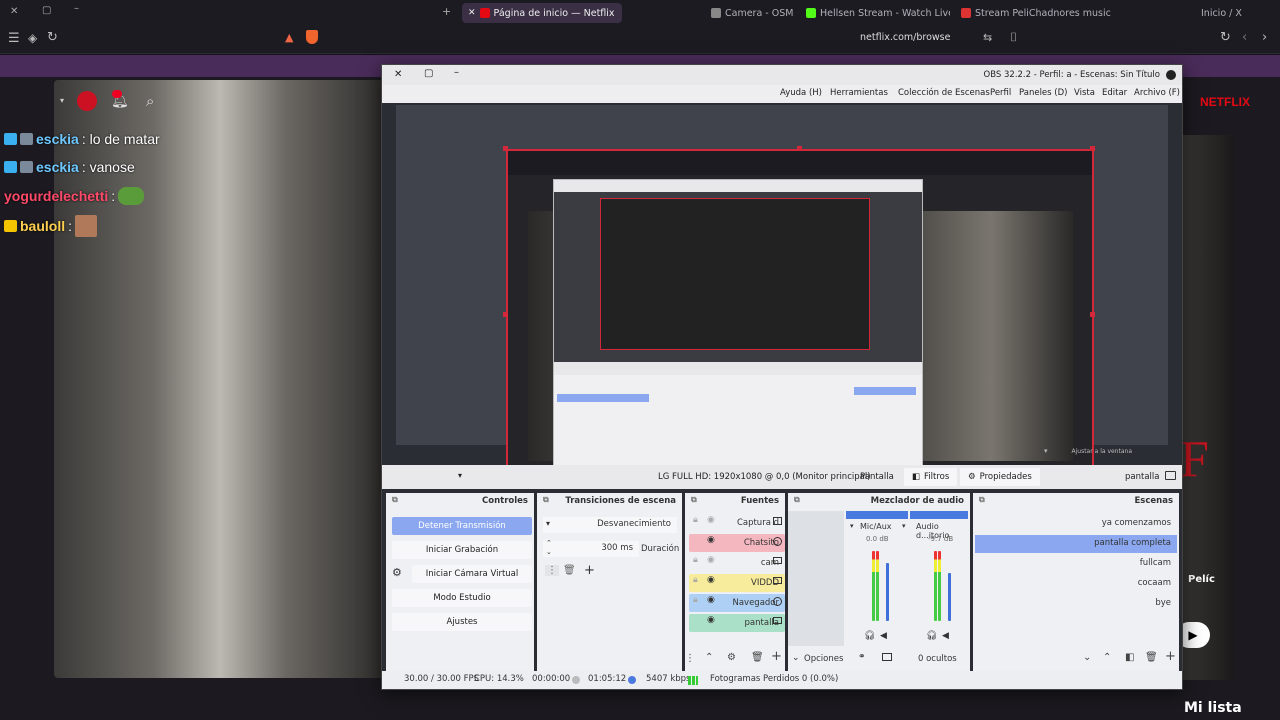  Describe the element at coordinates (1000, 93) in the screenshot. I see `menu-perfil: Perfil` at that location.